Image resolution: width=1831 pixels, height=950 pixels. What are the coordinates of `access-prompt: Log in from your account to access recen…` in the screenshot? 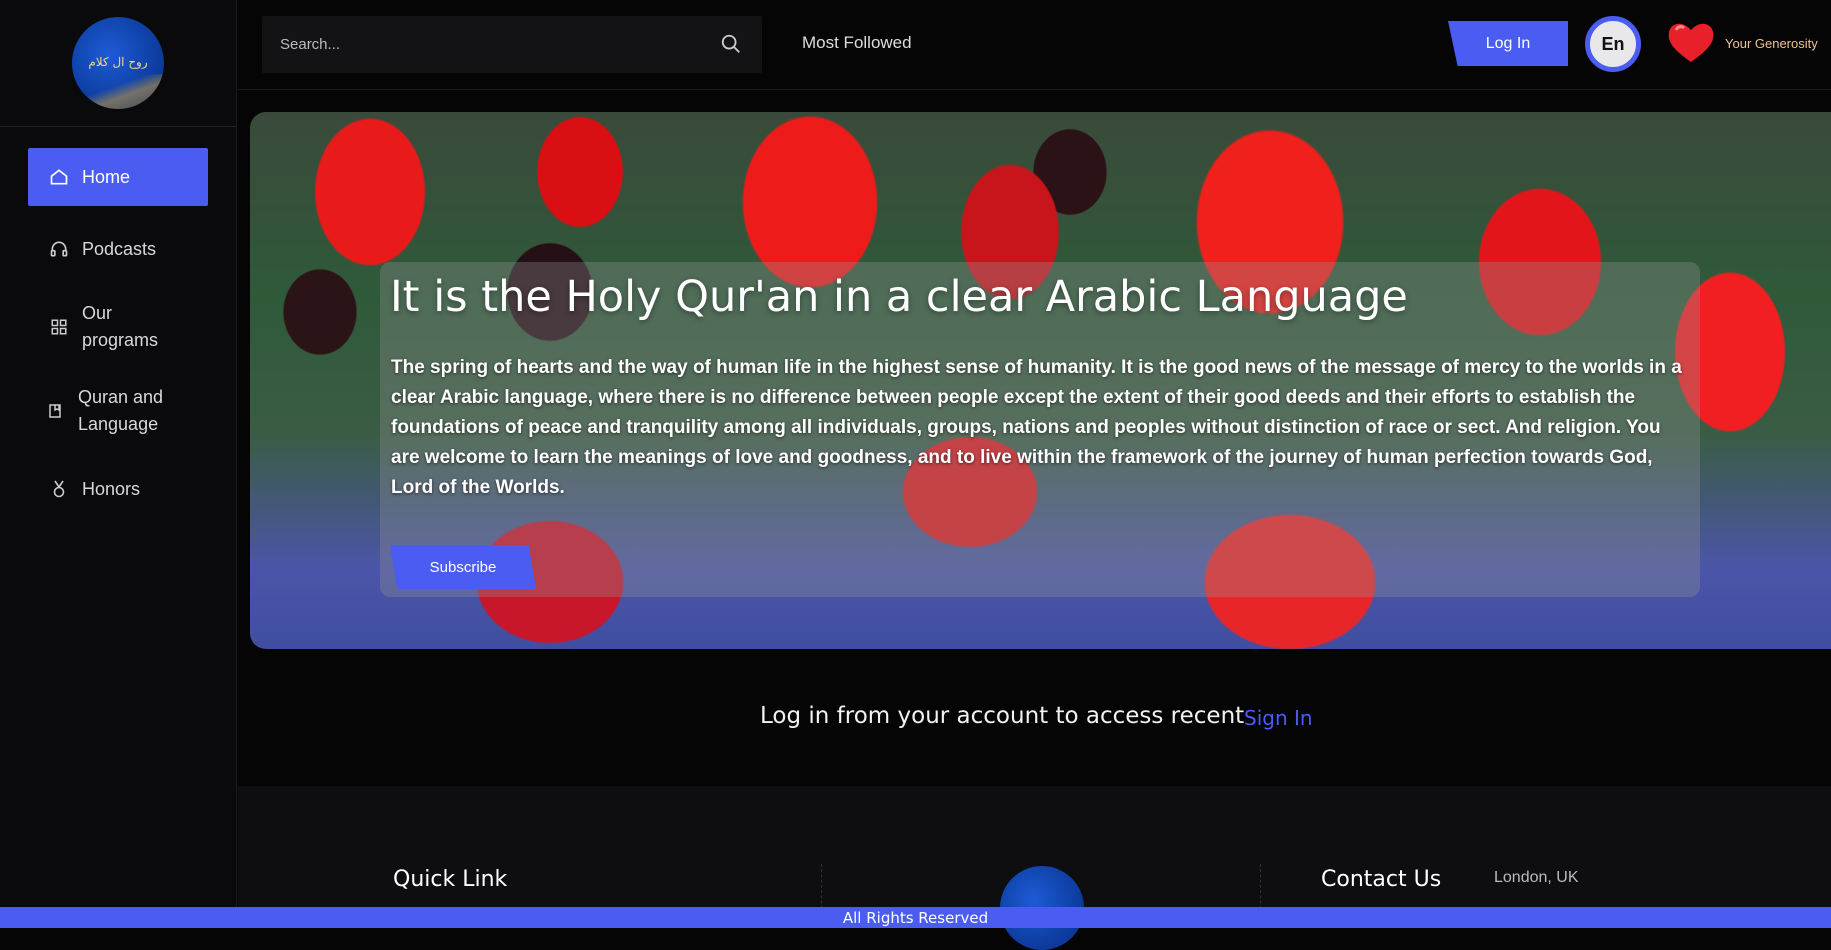 It's located at (1002, 716).